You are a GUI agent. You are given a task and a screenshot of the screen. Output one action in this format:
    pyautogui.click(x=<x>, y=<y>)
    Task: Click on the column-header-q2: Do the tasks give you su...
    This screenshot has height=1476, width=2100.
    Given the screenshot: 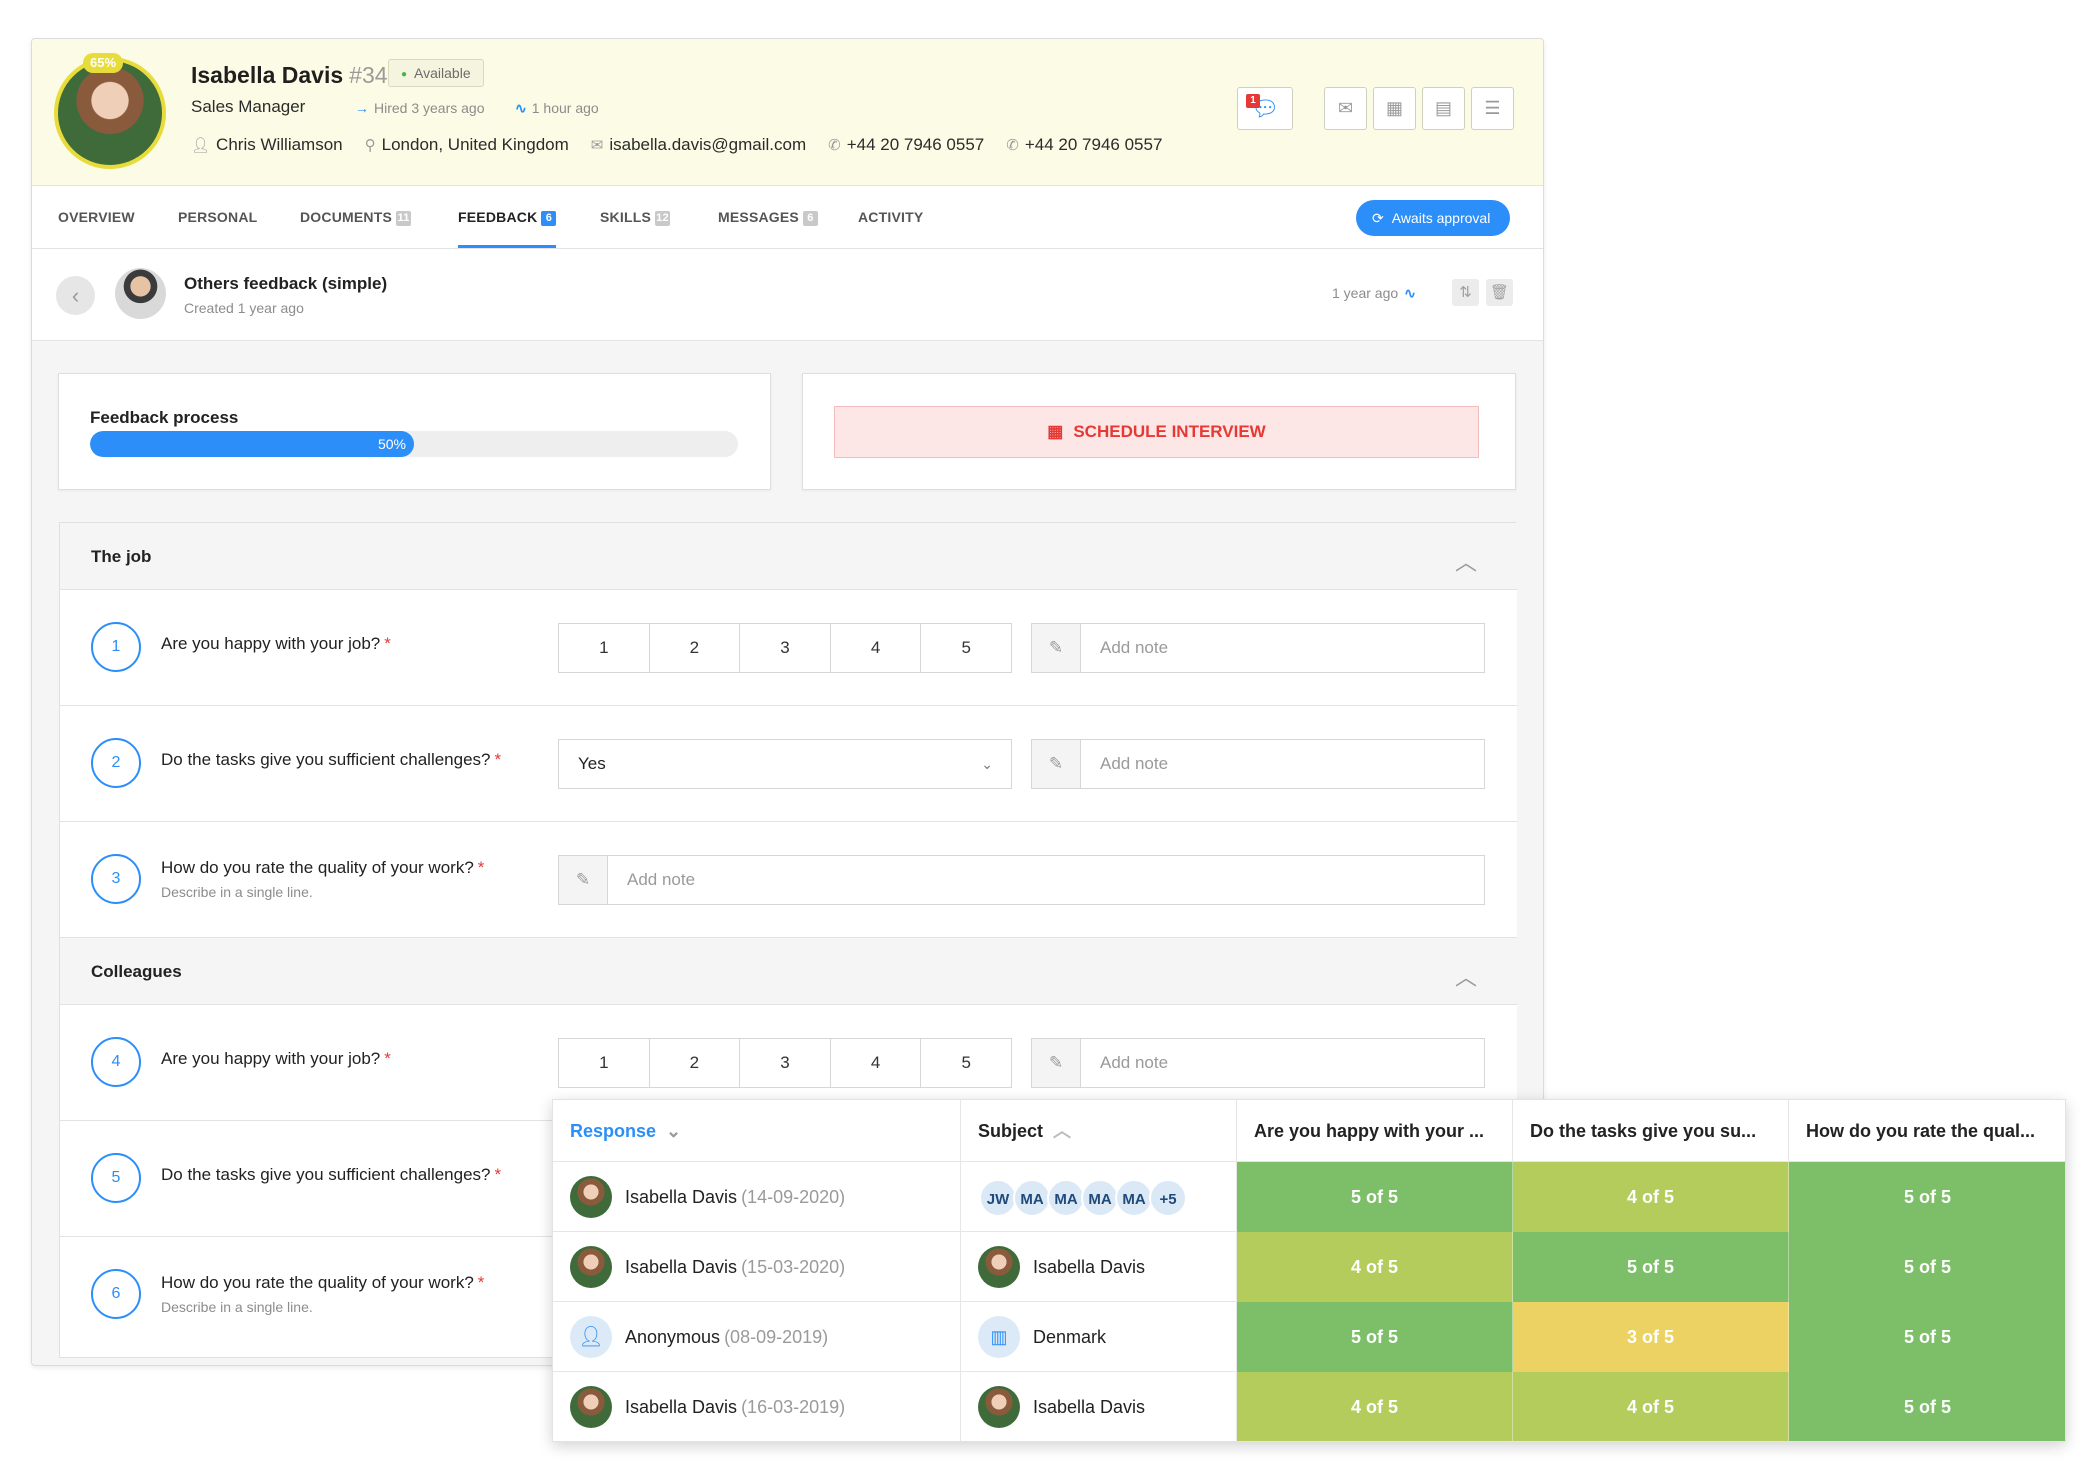 What is the action you would take?
    pyautogui.click(x=1651, y=1131)
    